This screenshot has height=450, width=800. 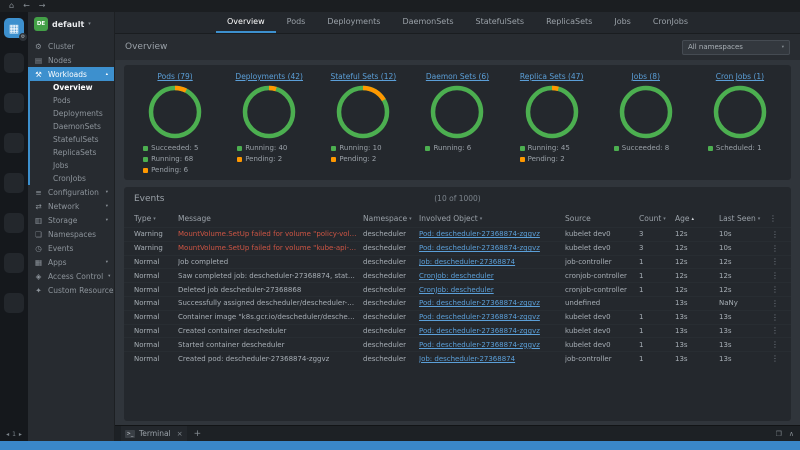 I want to click on home-icon: ⌂, so click(x=11, y=6).